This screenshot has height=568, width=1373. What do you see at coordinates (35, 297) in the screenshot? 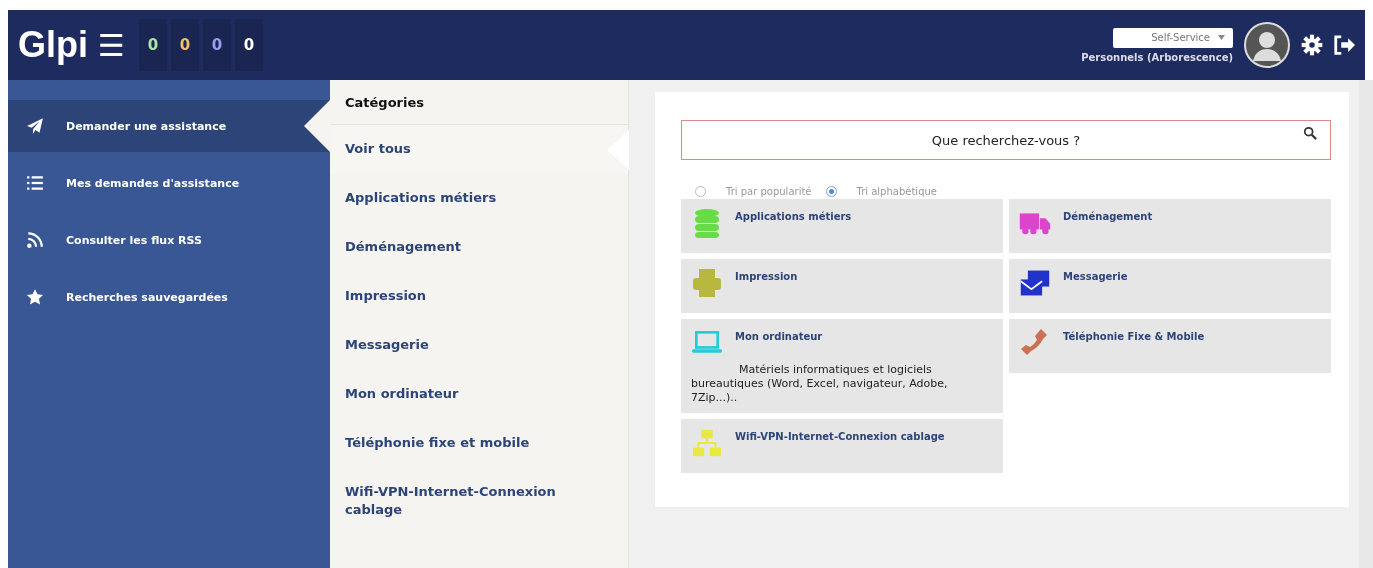
I see `star-icon` at bounding box center [35, 297].